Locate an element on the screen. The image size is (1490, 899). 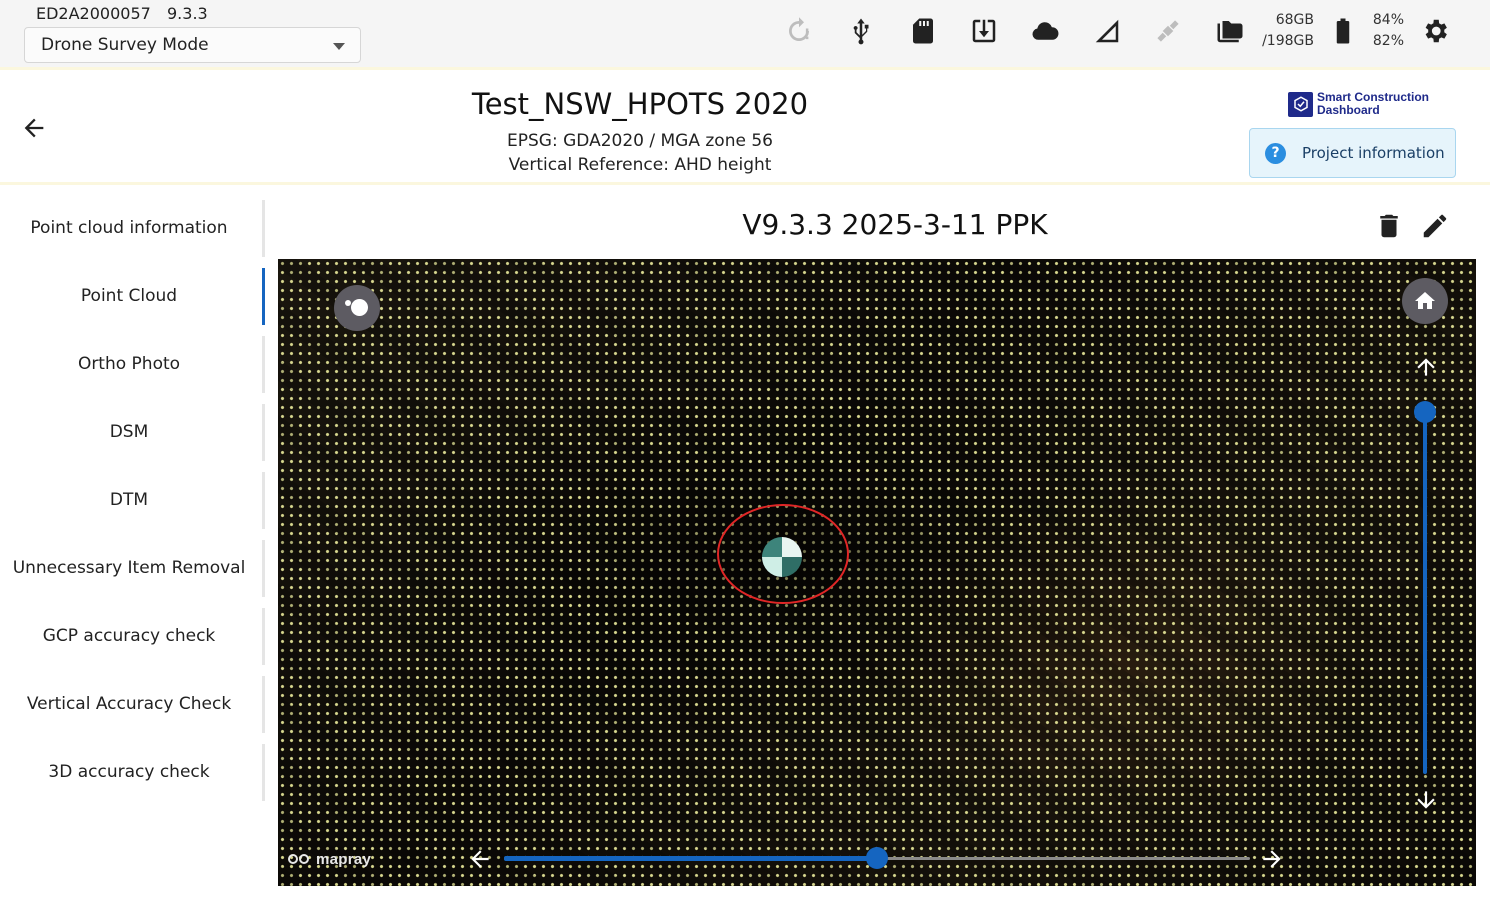
sidebar-active-indicator is located at coordinates (263, 296).